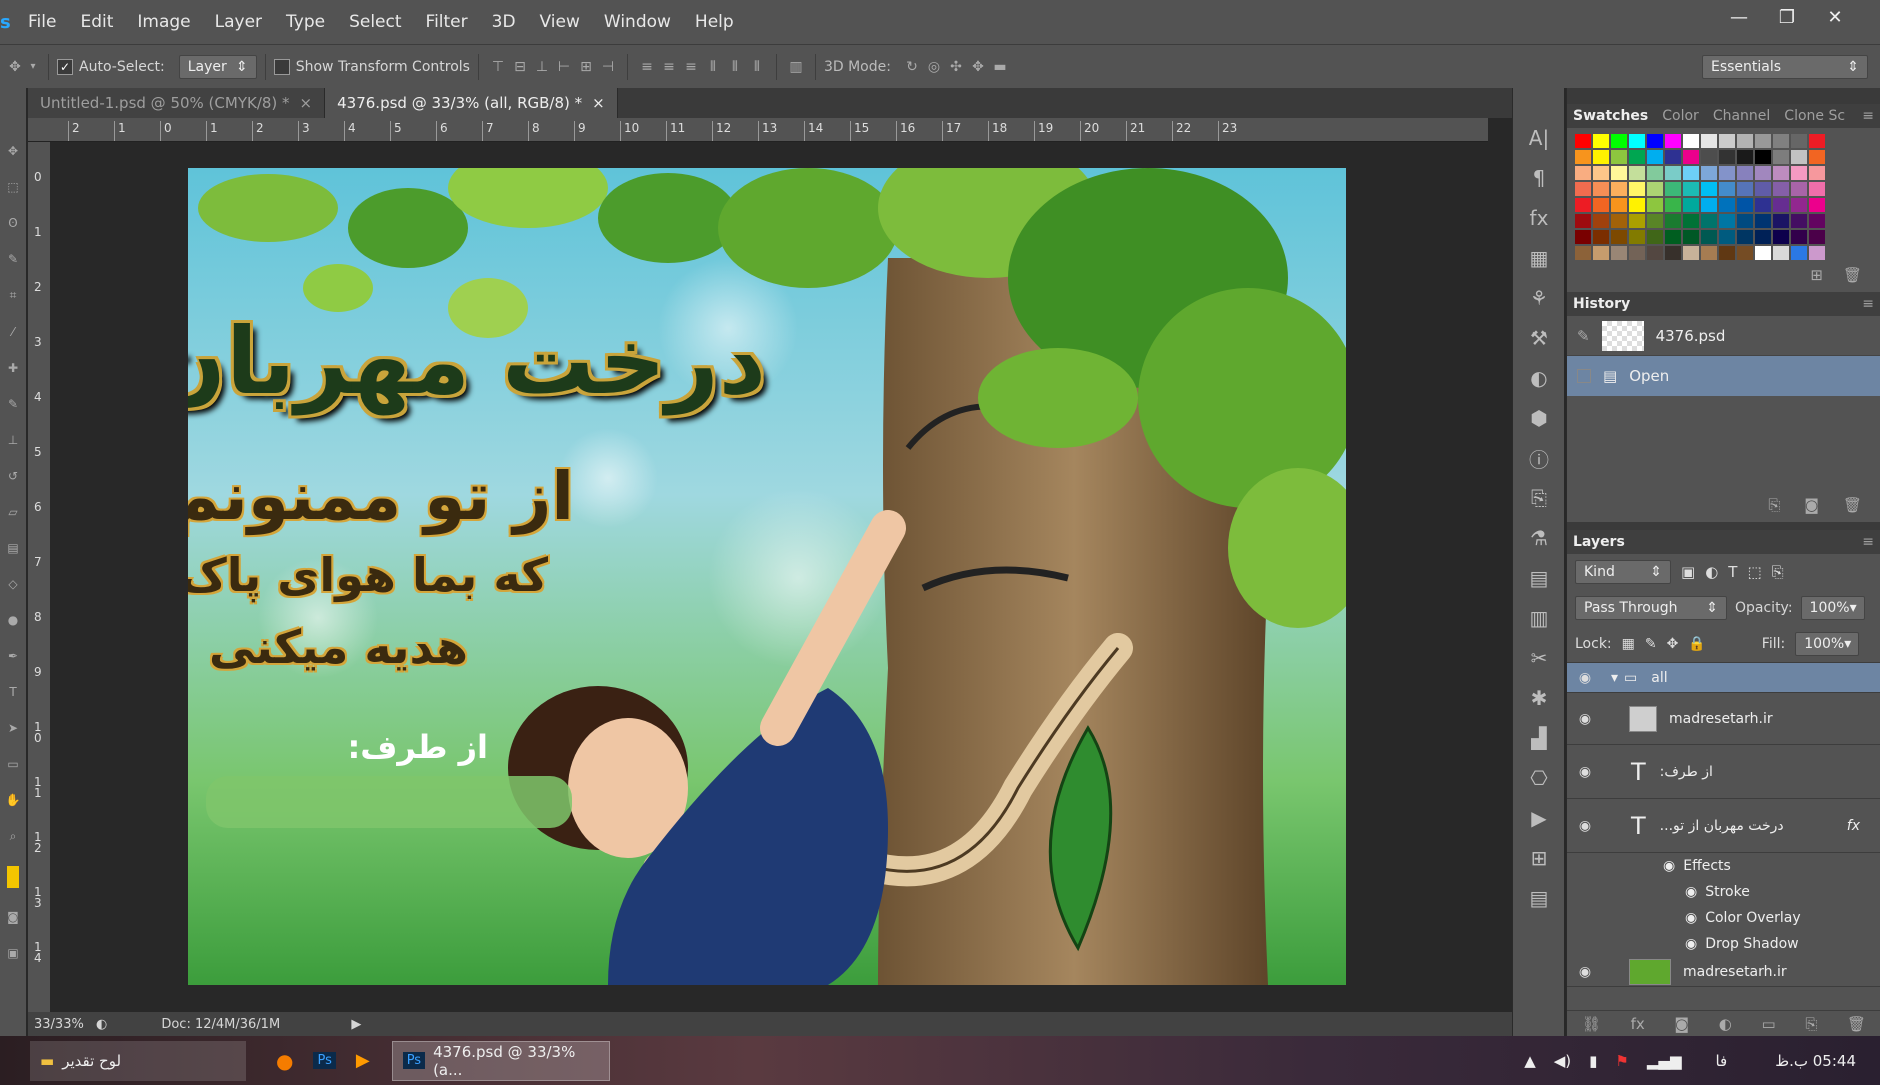  Describe the element at coordinates (1723, 376) in the screenshot. I see `history-step: ▤ Open` at that location.